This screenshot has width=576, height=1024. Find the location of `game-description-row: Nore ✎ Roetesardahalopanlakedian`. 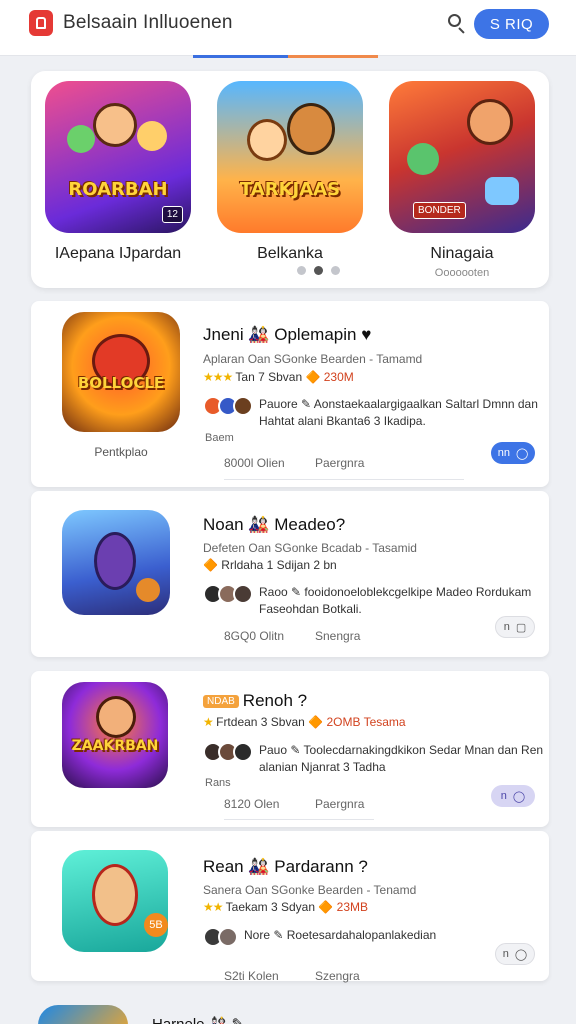

game-description-row: Nore ✎ Roetesardahalopanlakedian is located at coordinates (368, 937).